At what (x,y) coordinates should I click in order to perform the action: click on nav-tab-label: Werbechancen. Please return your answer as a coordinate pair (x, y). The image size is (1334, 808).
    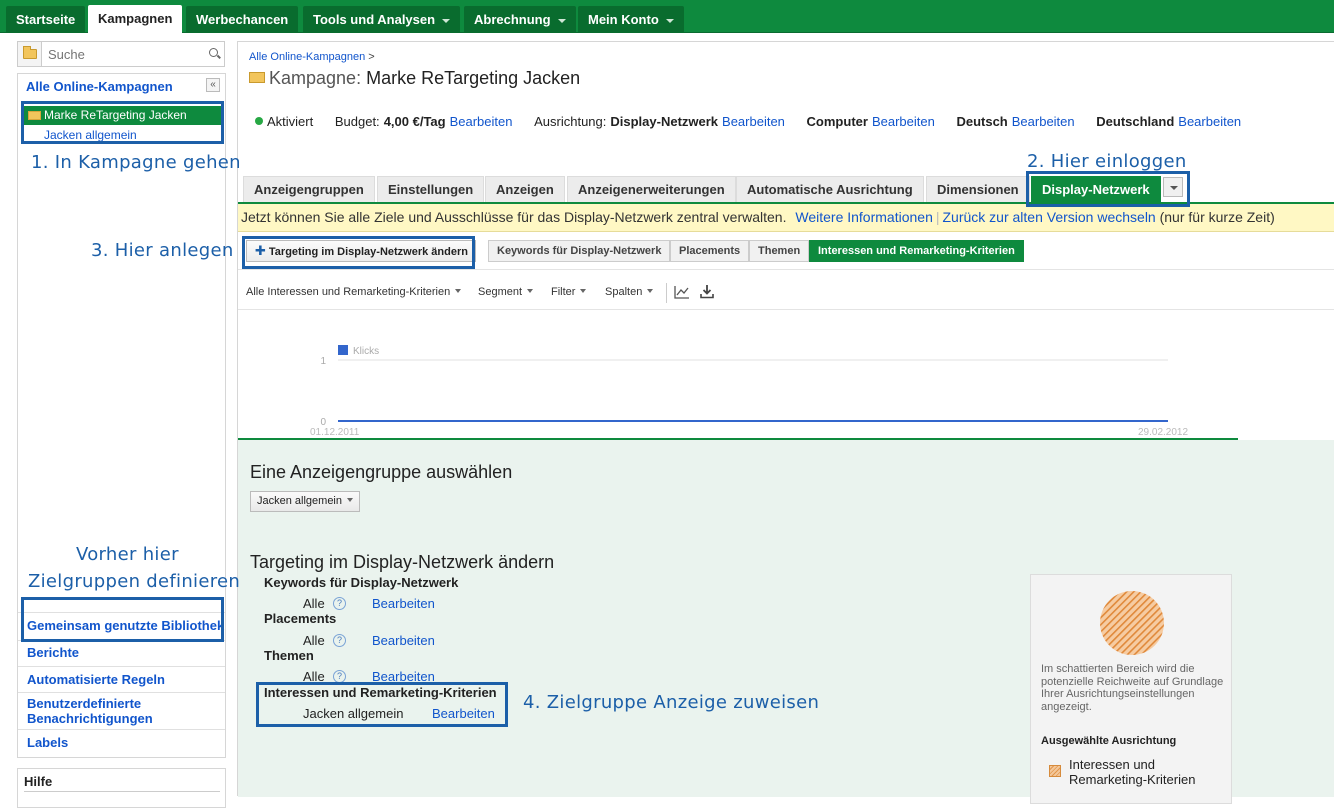
    Looking at the image, I should click on (242, 19).